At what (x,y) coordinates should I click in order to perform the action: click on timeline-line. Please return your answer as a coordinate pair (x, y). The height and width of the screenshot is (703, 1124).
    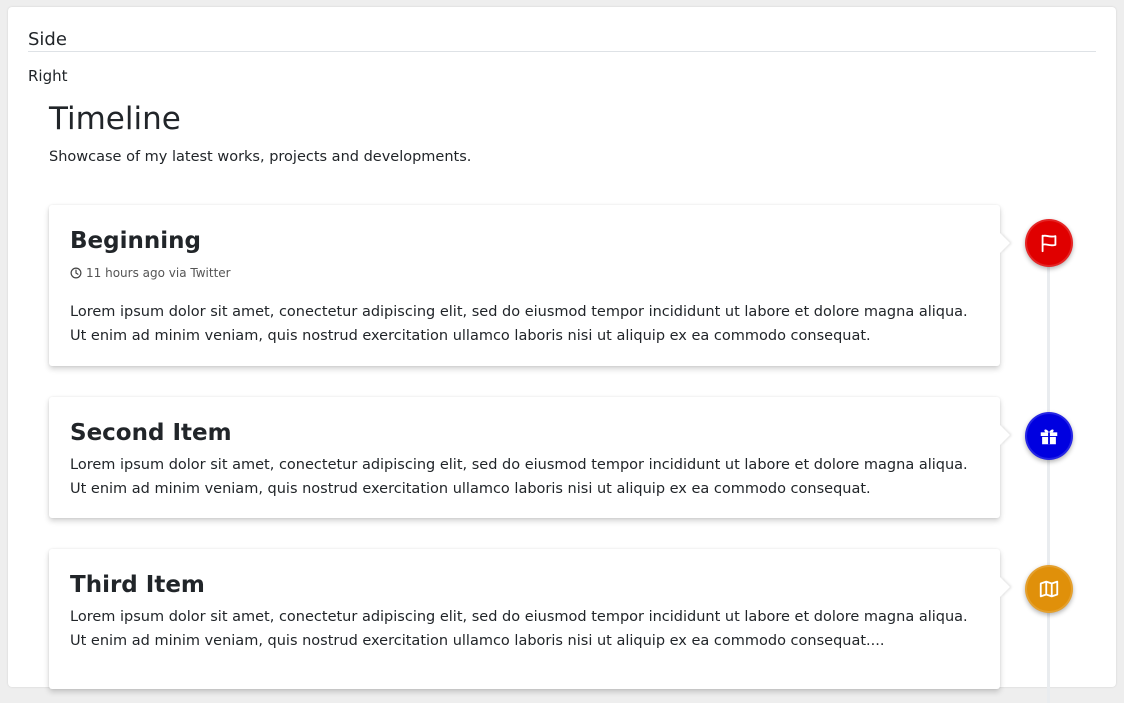
    Looking at the image, I should click on (1048, 473).